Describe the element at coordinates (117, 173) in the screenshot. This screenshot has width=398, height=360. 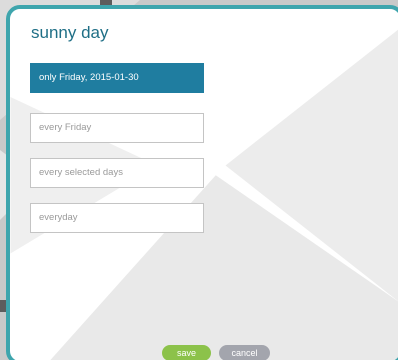
I see `option-every-selected-days: every selected days` at that location.